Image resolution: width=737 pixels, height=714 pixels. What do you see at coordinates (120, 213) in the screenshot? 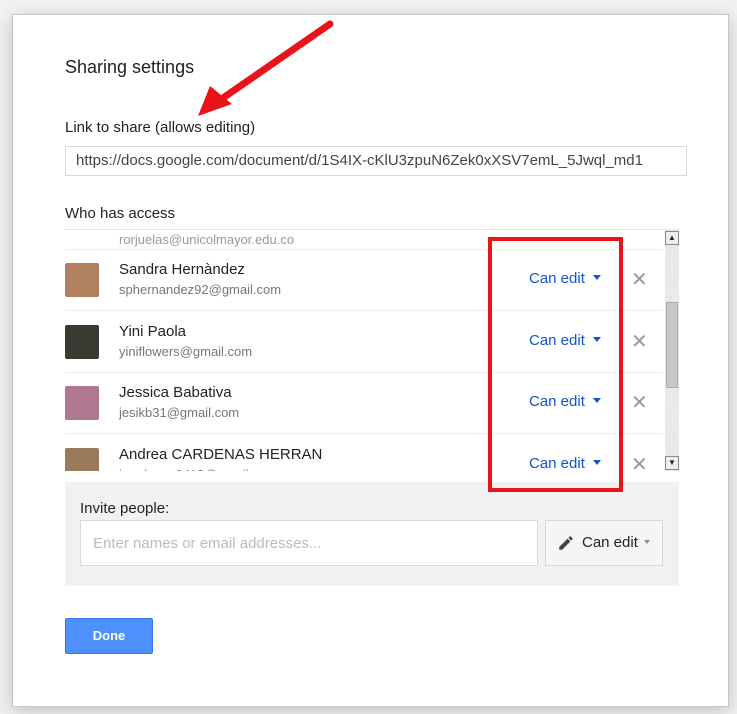
I see `who-has-access-label: Who has access` at bounding box center [120, 213].